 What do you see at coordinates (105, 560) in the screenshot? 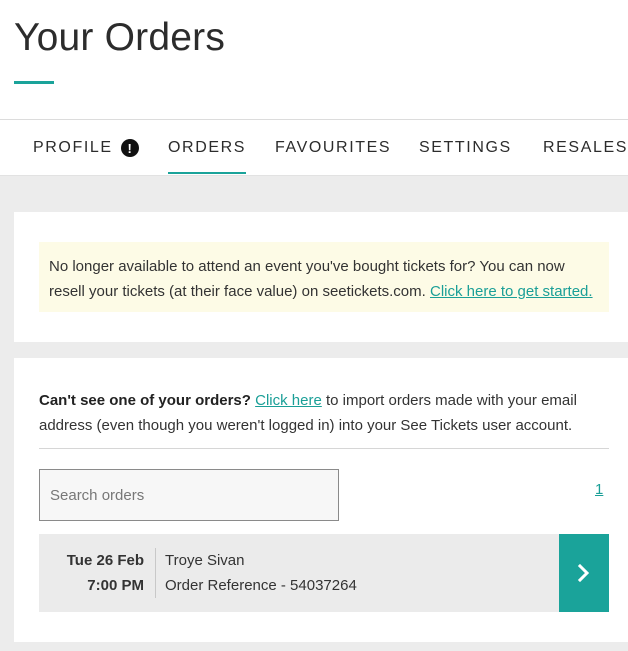
I see `order-date: Tue 26 Feb` at bounding box center [105, 560].